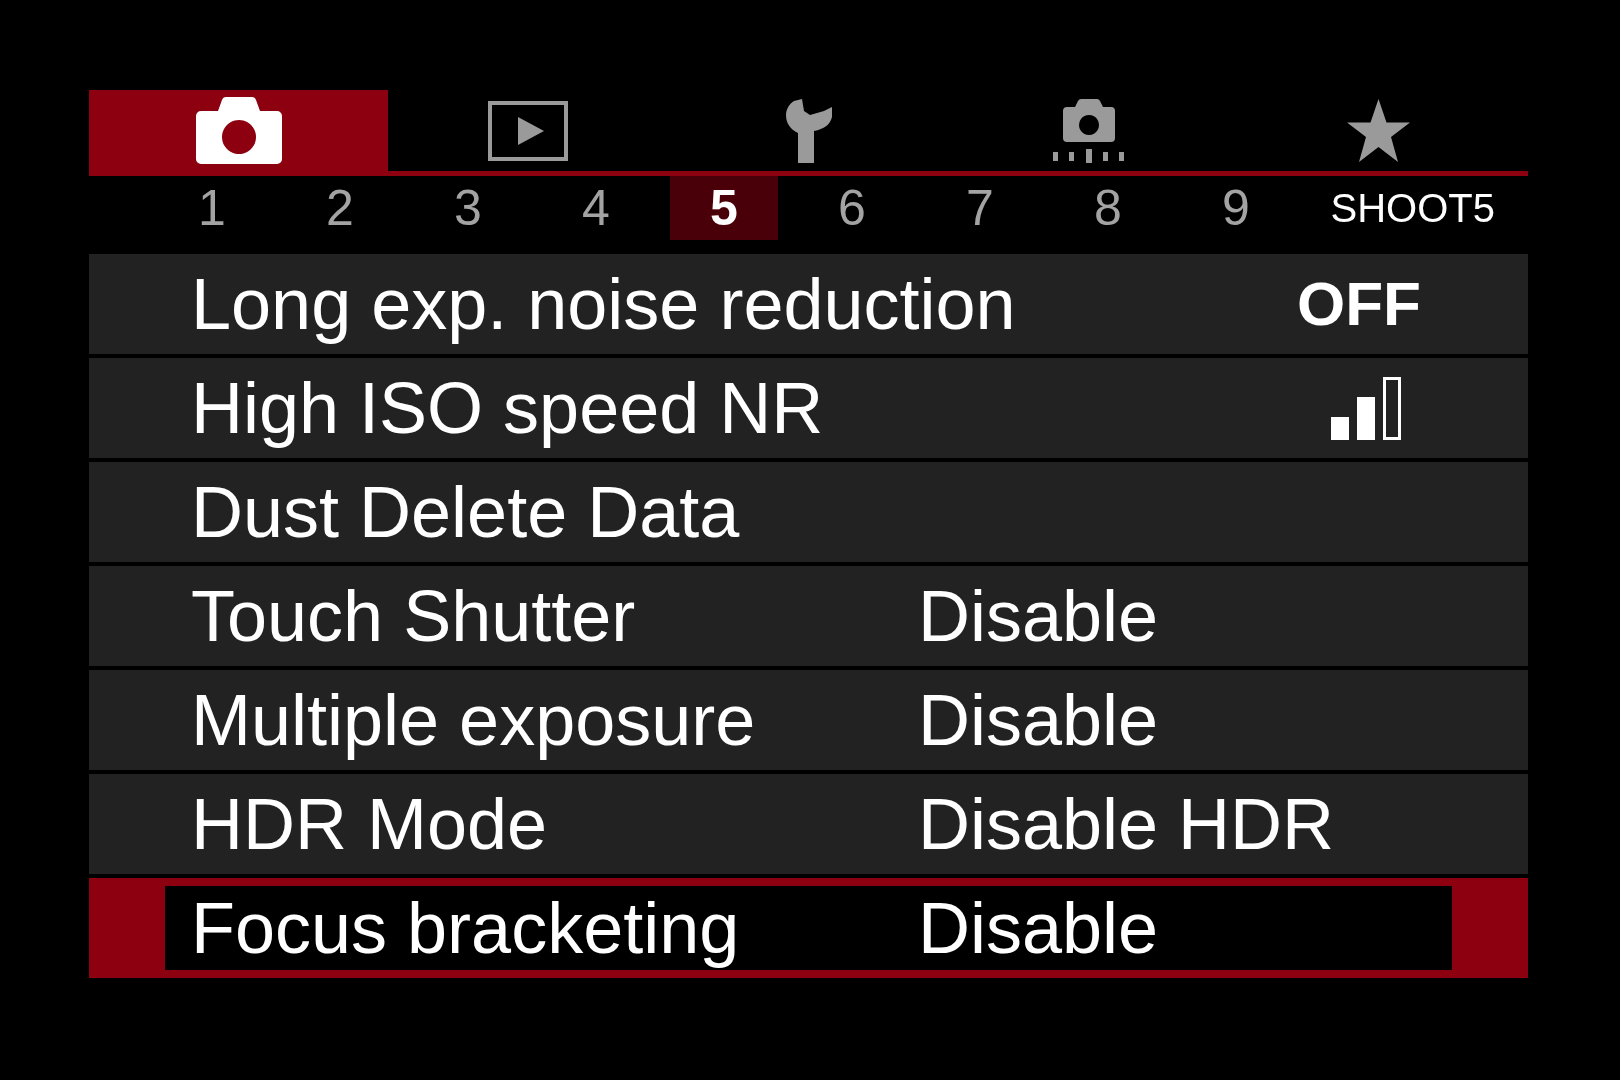 Image resolution: width=1620 pixels, height=1080 pixels. I want to click on page-tab: 2, so click(340, 208).